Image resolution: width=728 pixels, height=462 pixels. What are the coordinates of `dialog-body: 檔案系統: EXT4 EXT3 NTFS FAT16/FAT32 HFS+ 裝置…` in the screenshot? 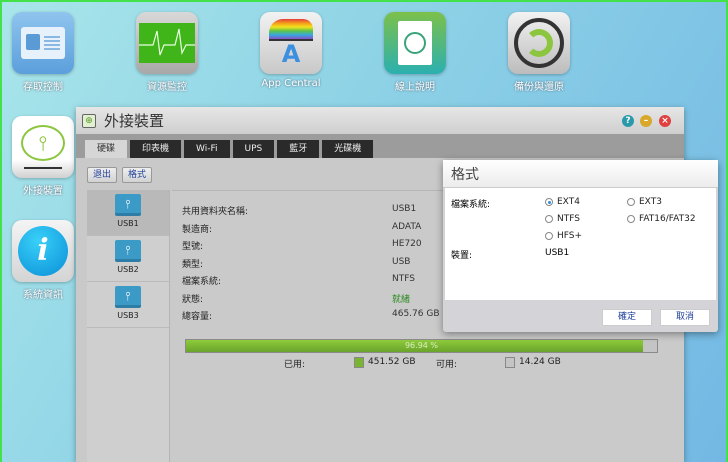 It's located at (580, 244).